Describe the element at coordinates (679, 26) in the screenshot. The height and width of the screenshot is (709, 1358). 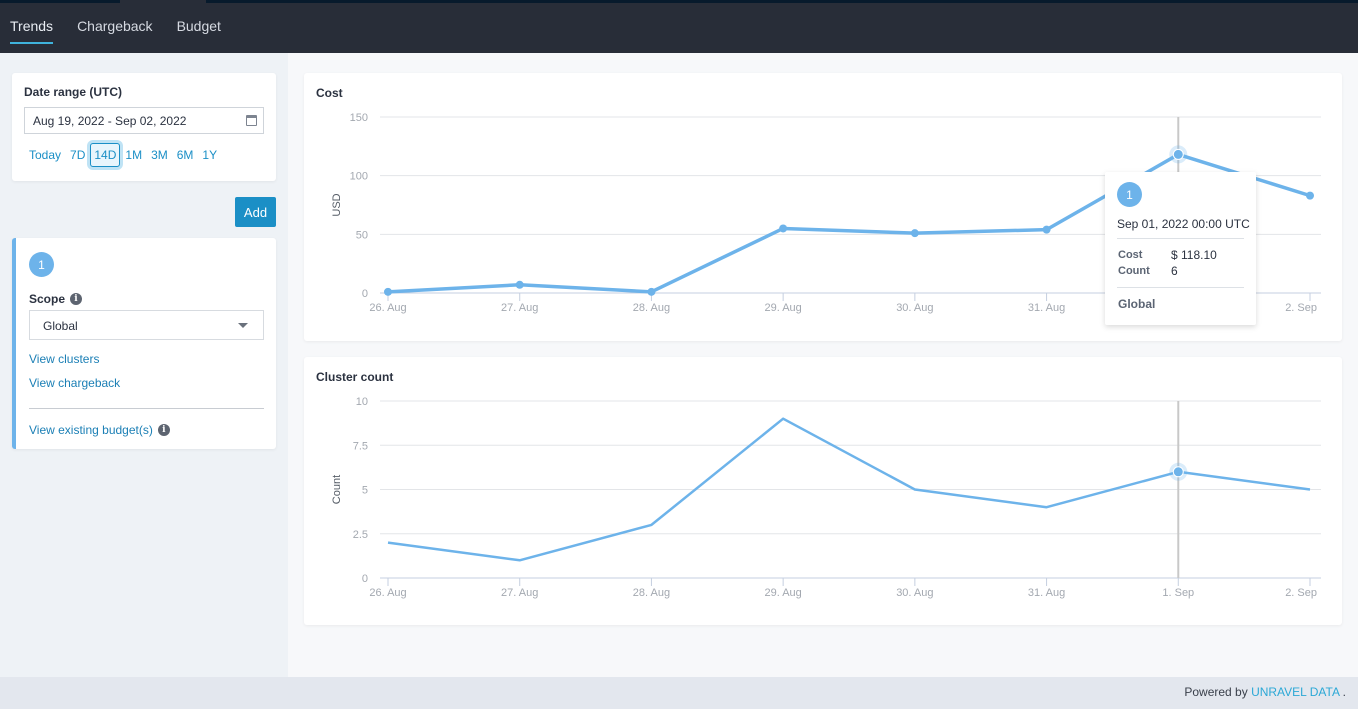
I see `top-nav-bar: Trends Chargeback Budget` at that location.